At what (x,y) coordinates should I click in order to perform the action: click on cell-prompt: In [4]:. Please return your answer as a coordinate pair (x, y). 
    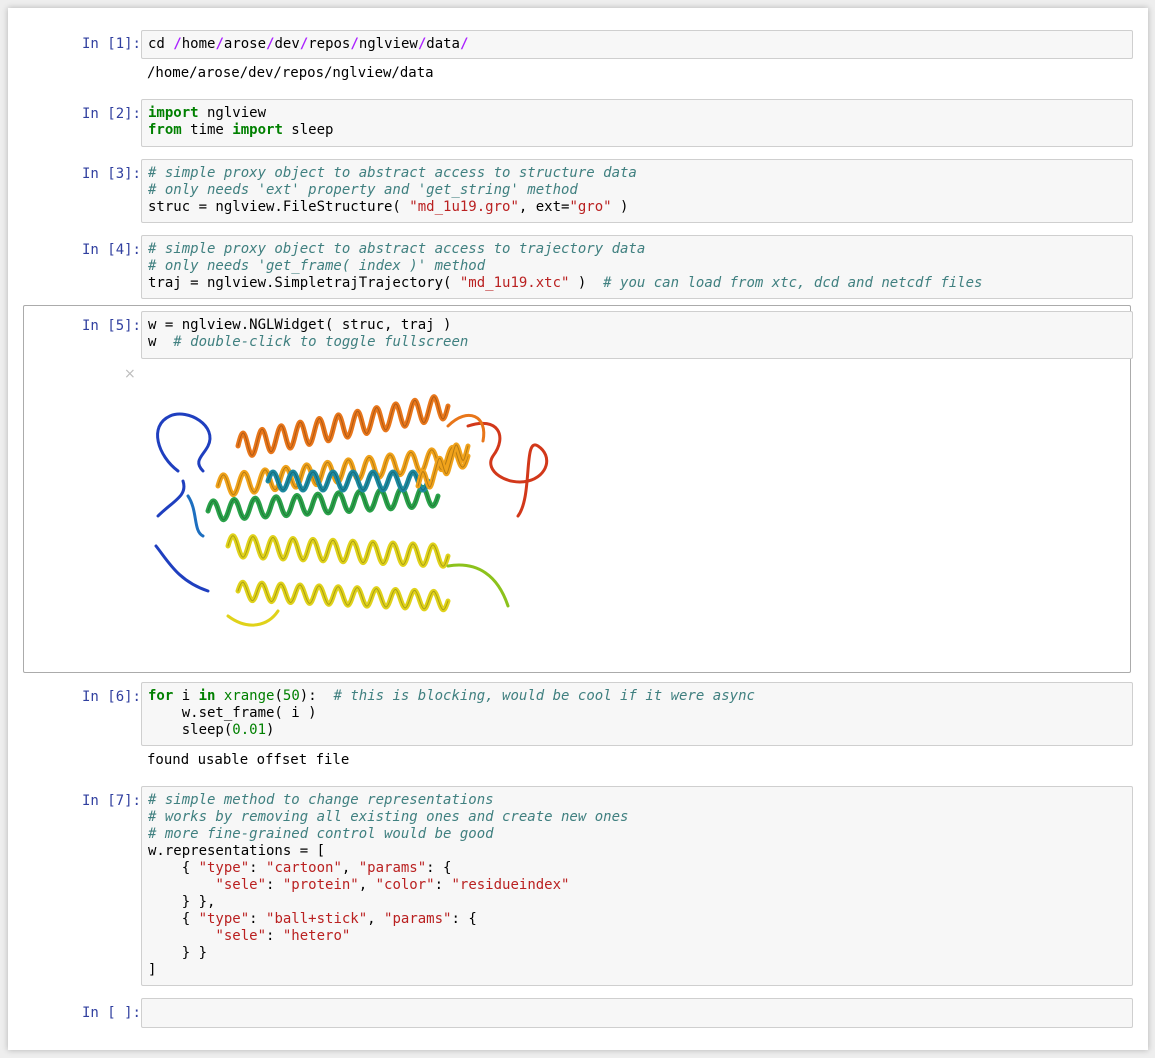
    Looking at the image, I should click on (111, 250).